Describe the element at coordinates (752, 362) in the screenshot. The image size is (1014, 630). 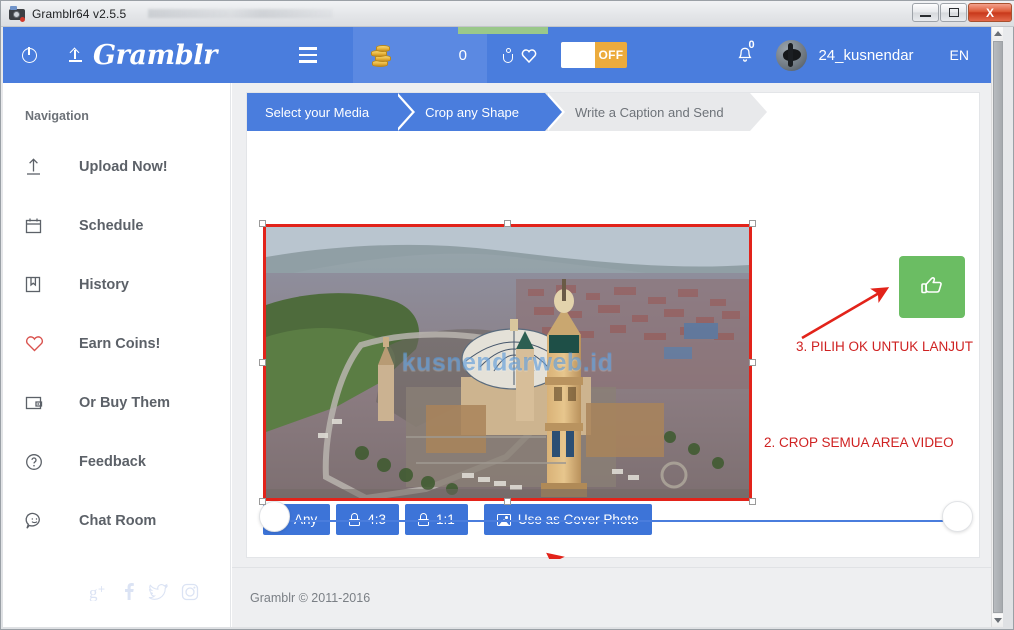
I see `crop-handle-middle-right` at that location.